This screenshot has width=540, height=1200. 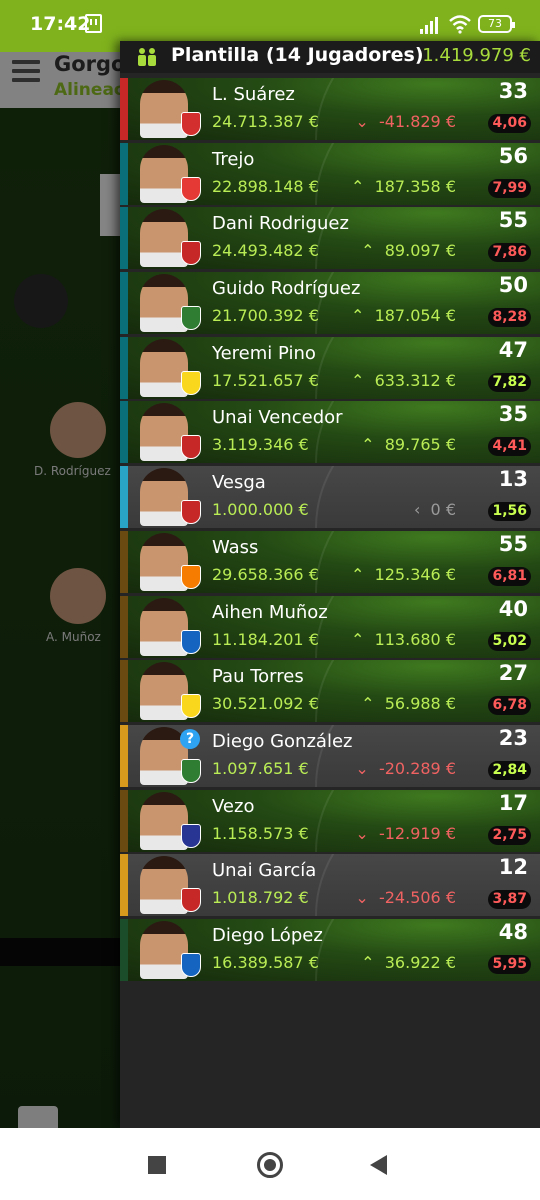 I want to click on signal-icon, so click(x=429, y=25).